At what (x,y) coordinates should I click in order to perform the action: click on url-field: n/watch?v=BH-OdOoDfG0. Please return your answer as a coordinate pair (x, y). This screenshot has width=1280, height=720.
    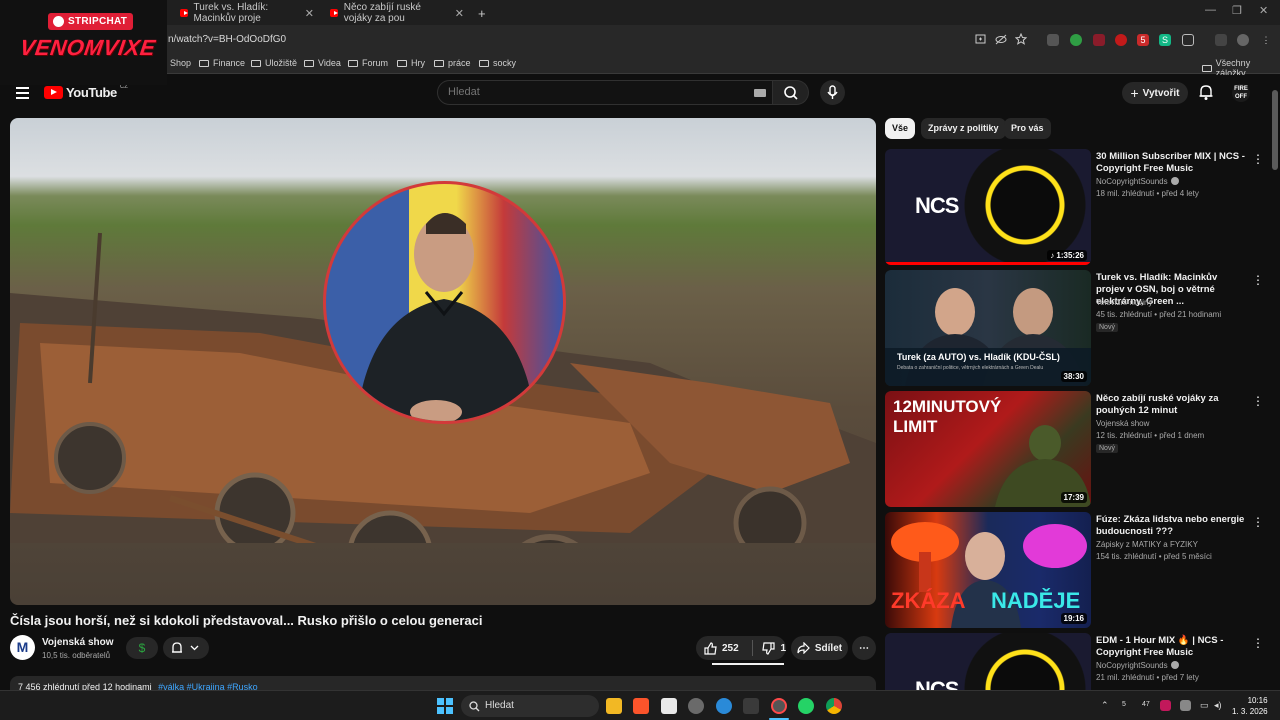
    Looking at the image, I should click on (227, 39).